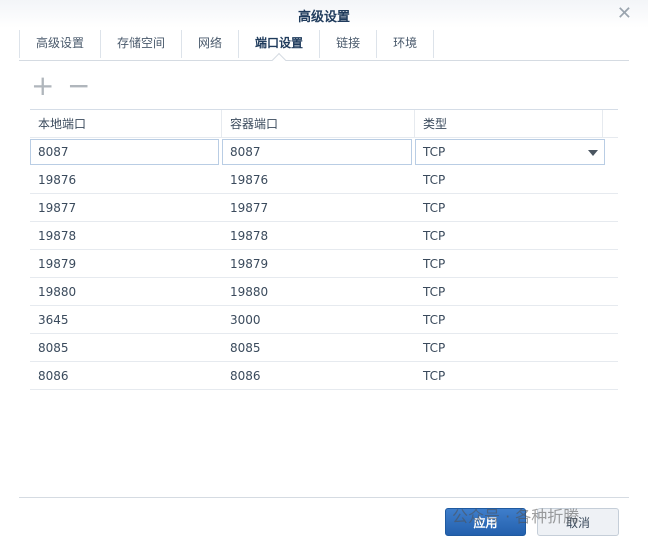  I want to click on column-header-spacer, so click(610, 124).